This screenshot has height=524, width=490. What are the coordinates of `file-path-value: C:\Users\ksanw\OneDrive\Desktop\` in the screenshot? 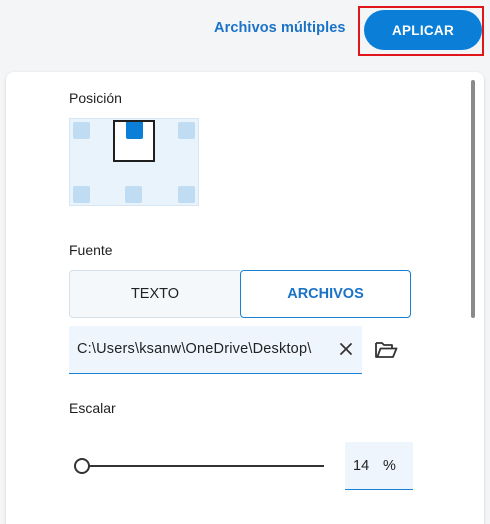 It's located at (199, 349).